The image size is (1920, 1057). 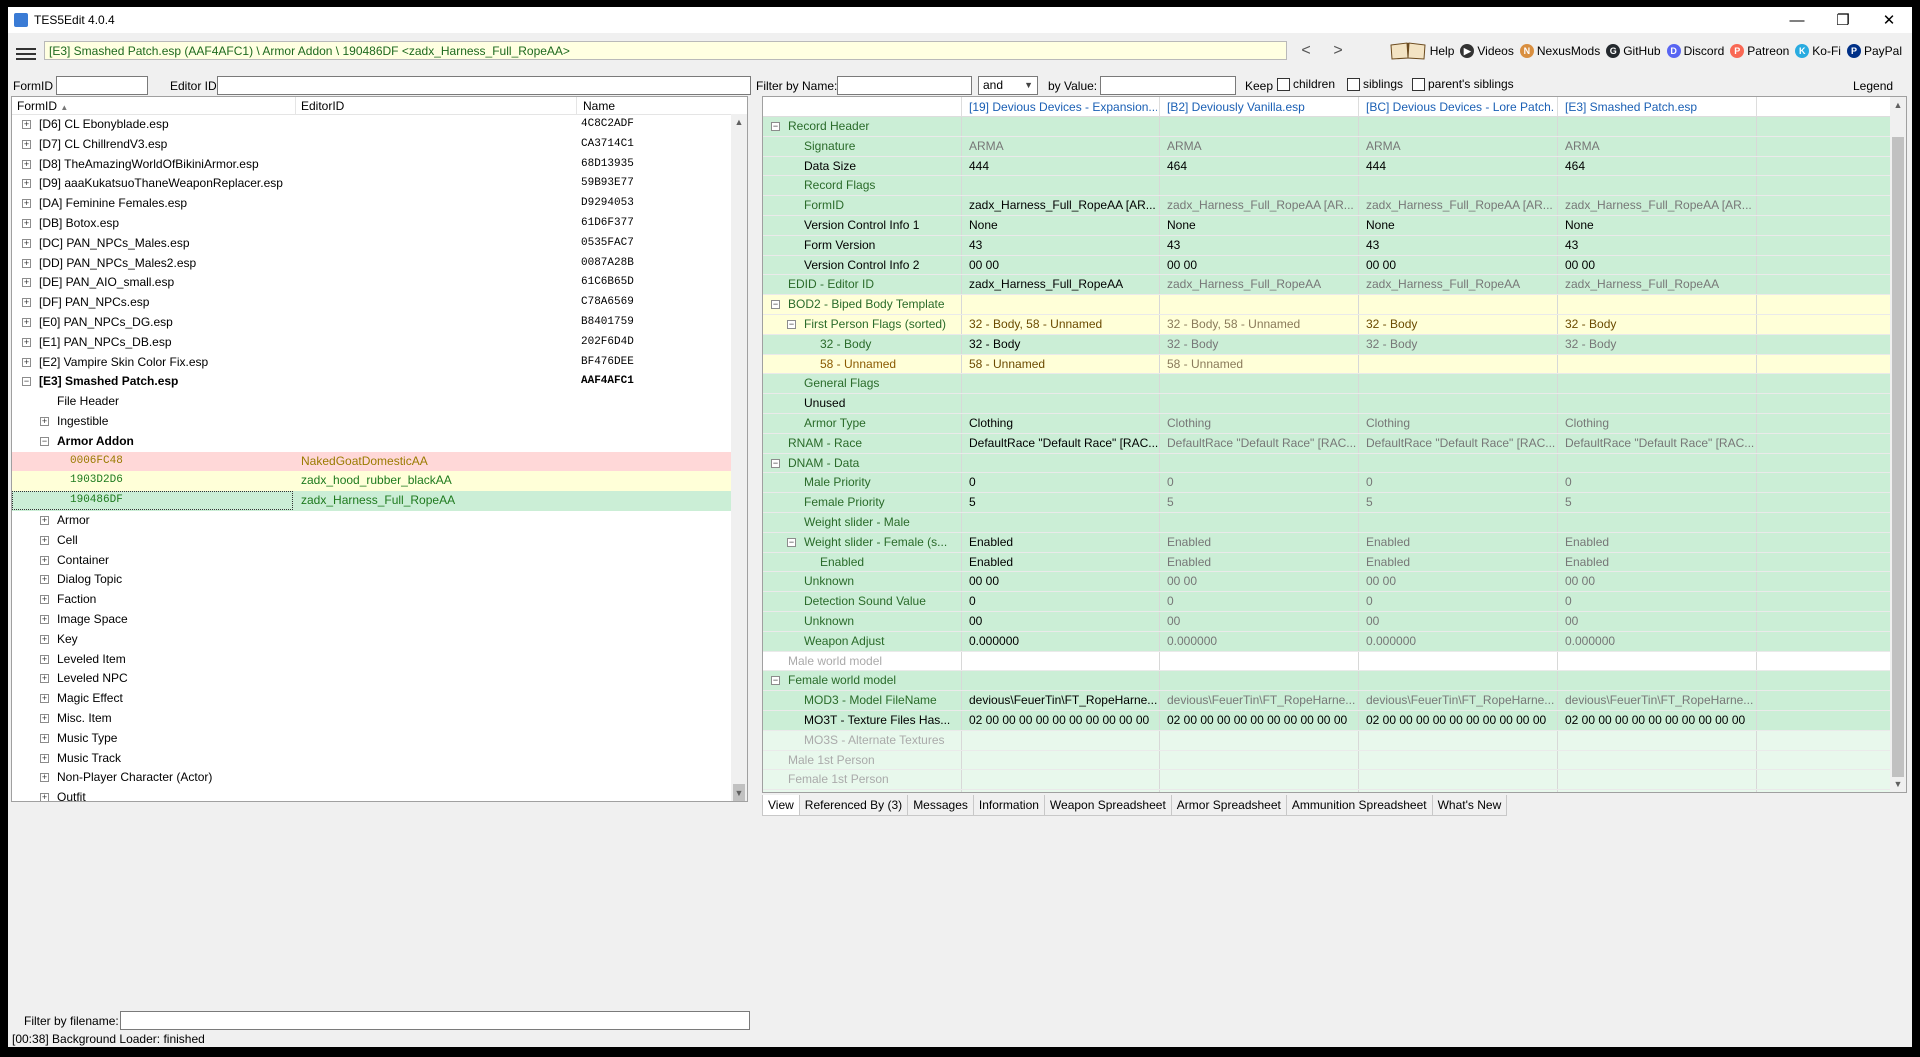 What do you see at coordinates (371, 481) in the screenshot?
I see `tree-row: 1903D2D6 zadx_hood_rubber_blackAA` at bounding box center [371, 481].